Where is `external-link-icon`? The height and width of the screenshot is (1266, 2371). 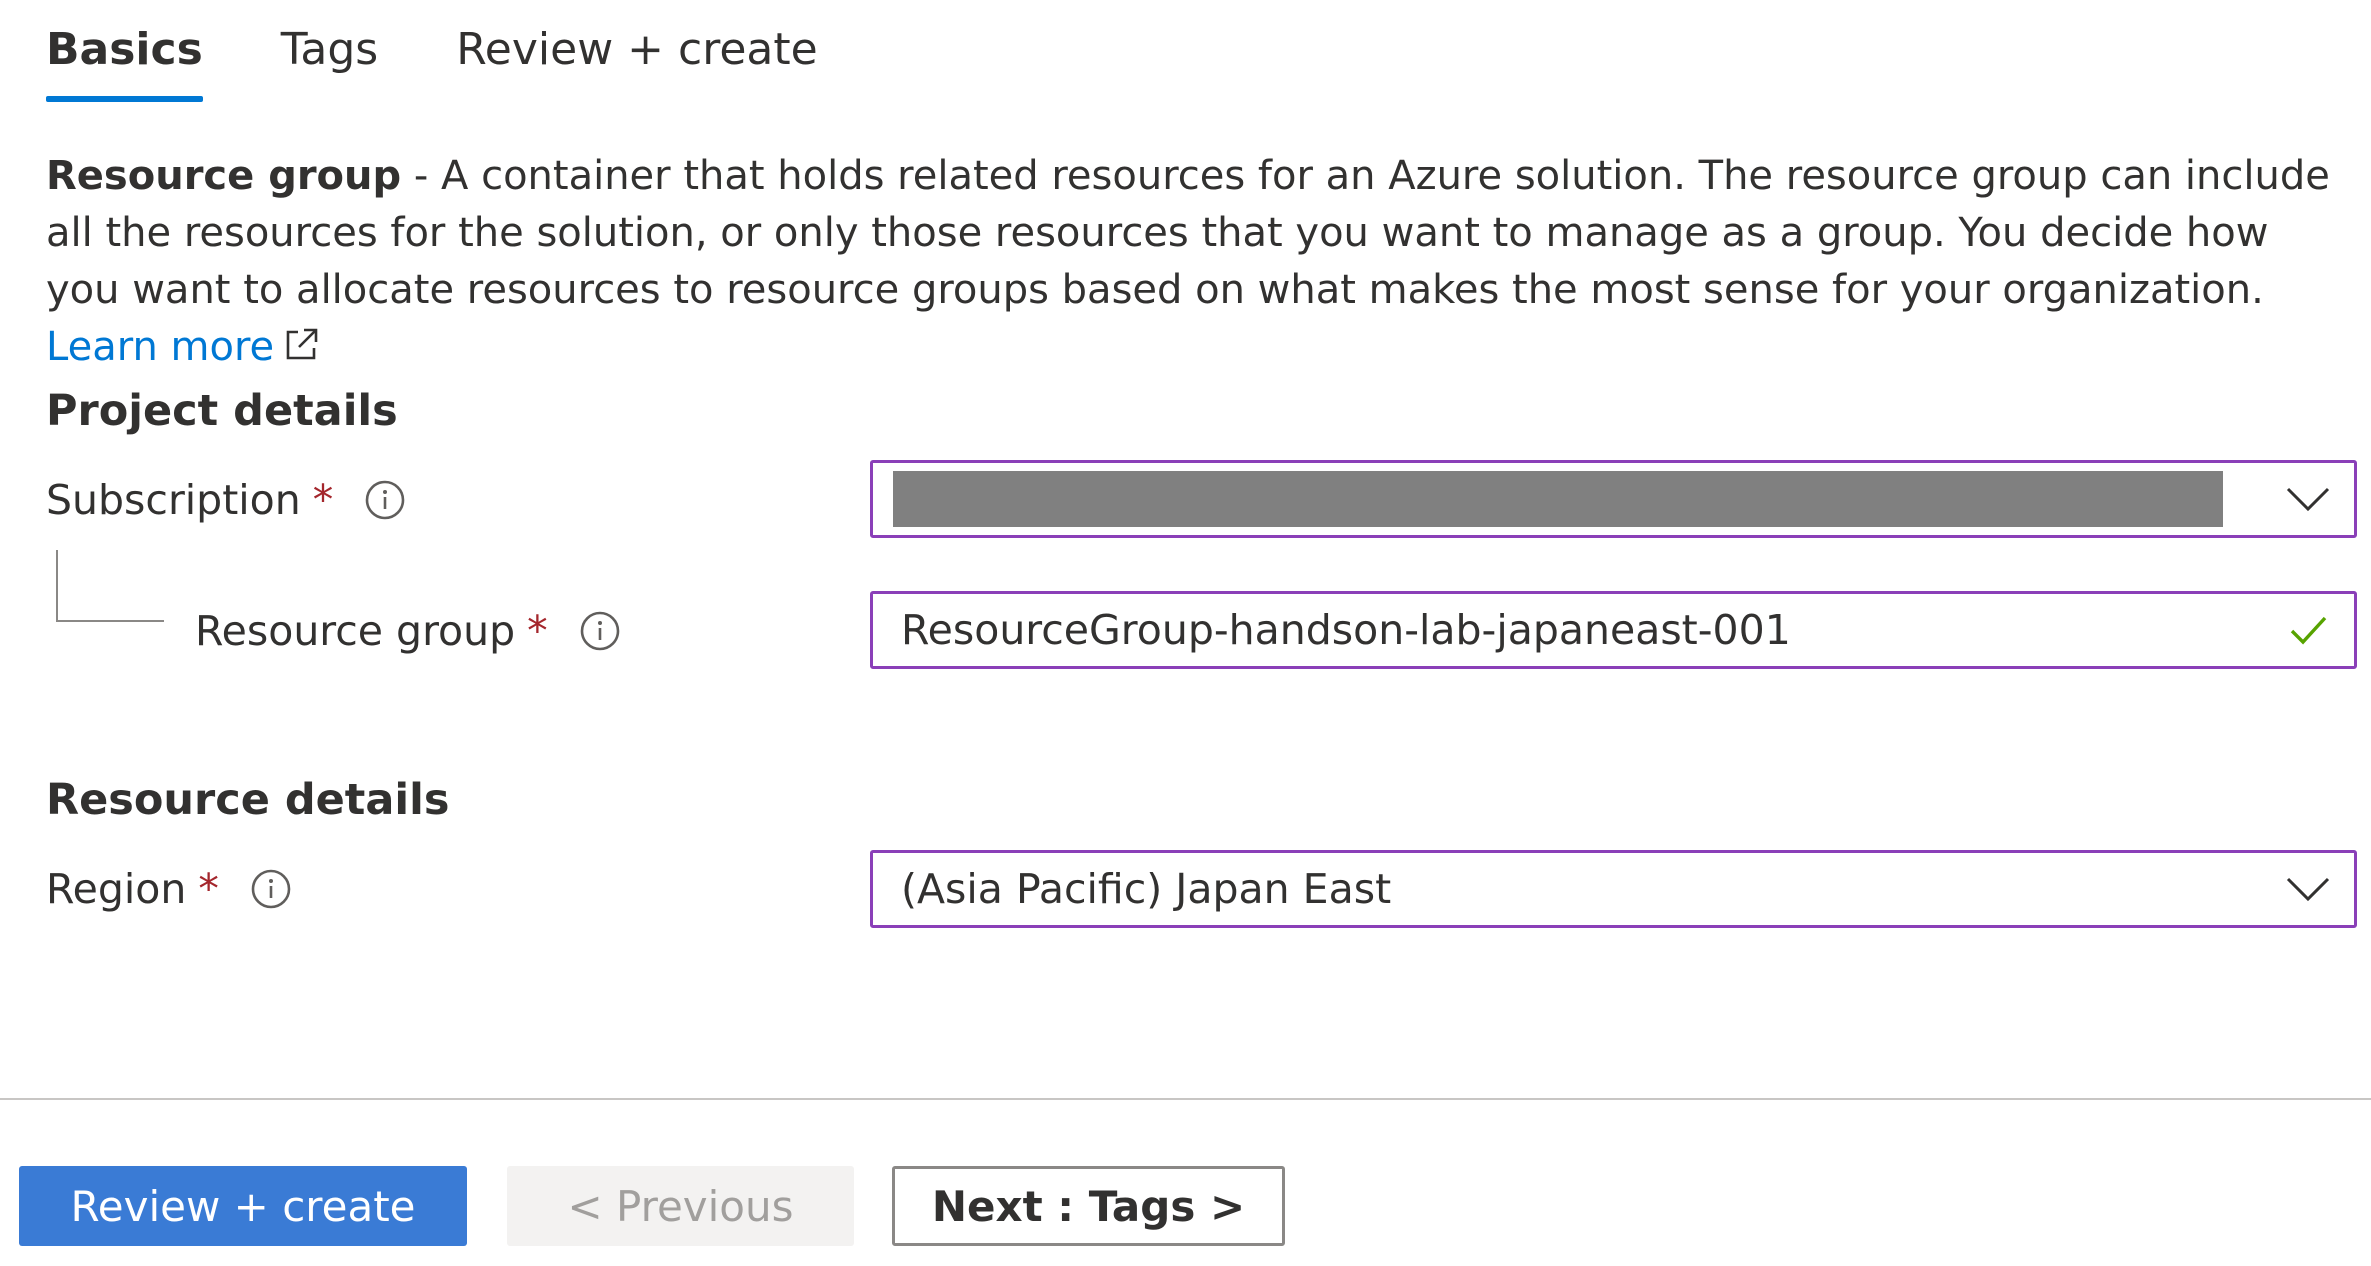
external-link-icon is located at coordinates (302, 344).